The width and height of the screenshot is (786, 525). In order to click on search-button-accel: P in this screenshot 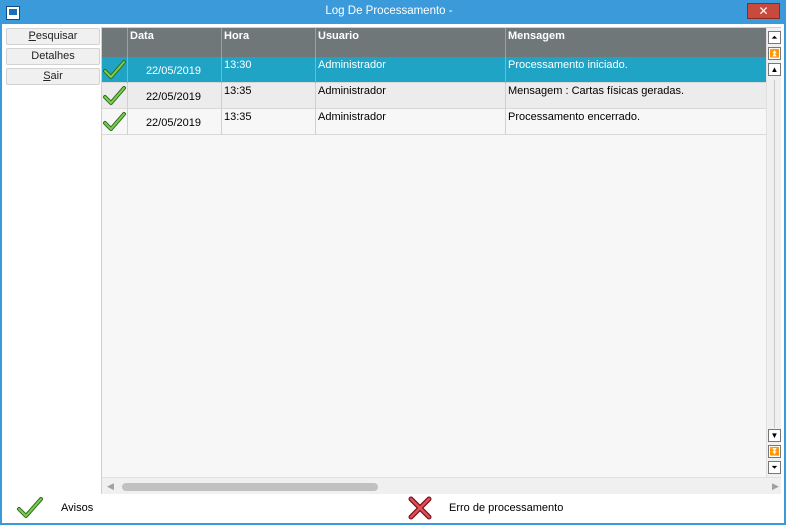, I will do `click(32, 36)`.